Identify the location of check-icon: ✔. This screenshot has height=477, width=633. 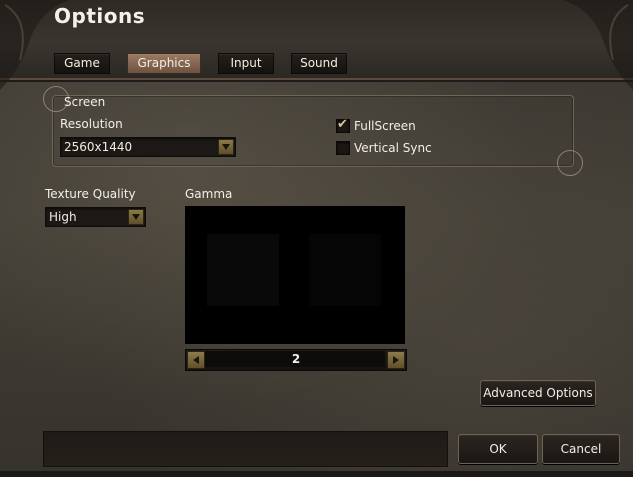
(342, 124).